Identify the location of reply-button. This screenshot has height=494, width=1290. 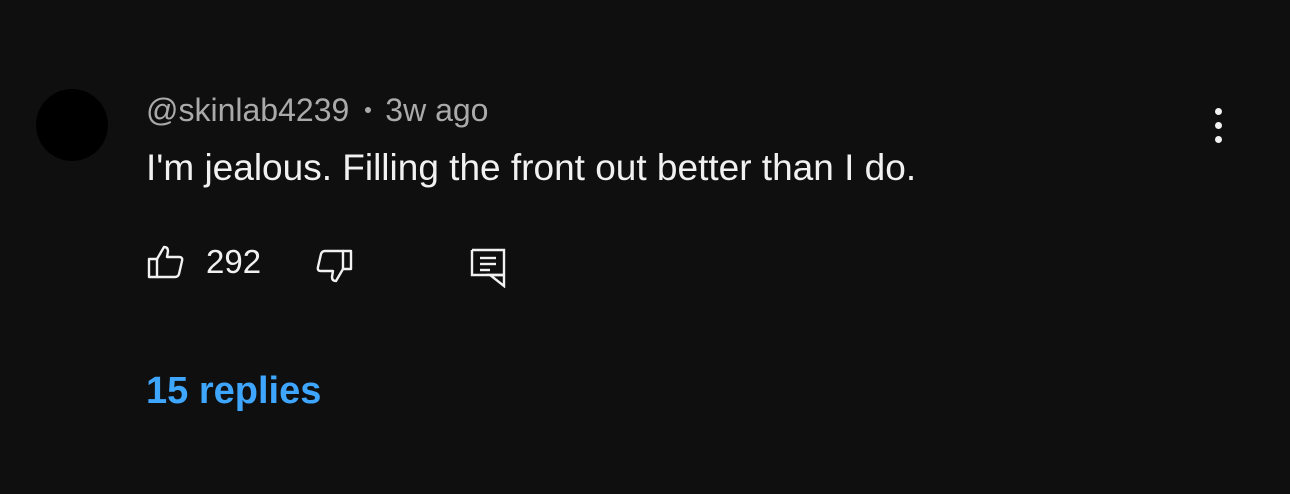
(488, 267).